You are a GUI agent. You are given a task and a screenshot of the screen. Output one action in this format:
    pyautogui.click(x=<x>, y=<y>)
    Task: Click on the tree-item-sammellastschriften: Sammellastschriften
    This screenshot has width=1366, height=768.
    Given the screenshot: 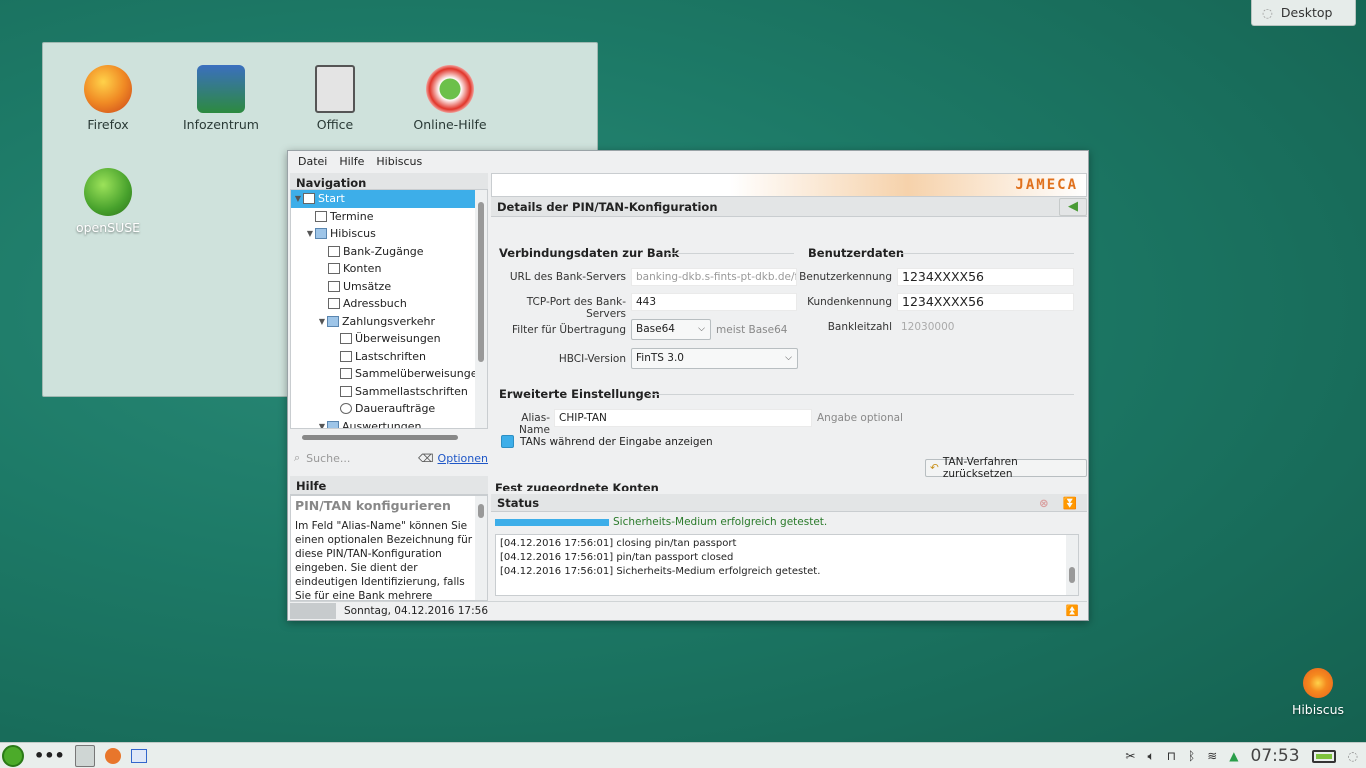 What is the action you would take?
    pyautogui.click(x=389, y=392)
    